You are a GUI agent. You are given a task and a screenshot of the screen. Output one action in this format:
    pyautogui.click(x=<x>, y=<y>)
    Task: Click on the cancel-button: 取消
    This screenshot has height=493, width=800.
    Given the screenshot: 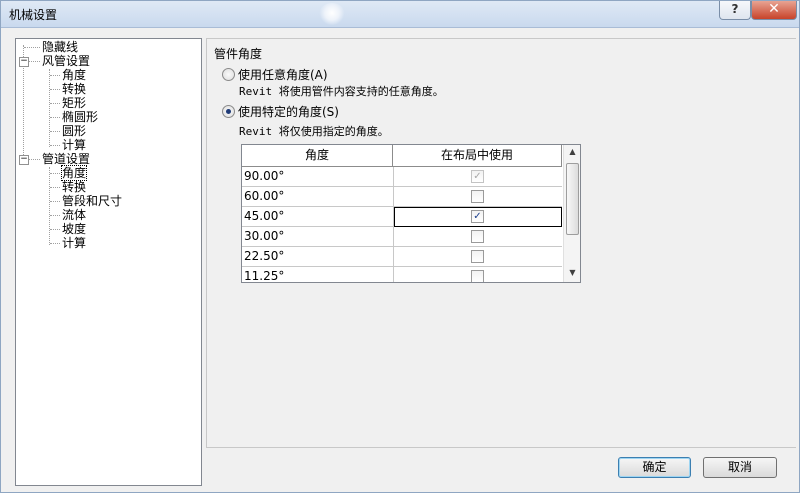 What is the action you would take?
    pyautogui.click(x=740, y=467)
    